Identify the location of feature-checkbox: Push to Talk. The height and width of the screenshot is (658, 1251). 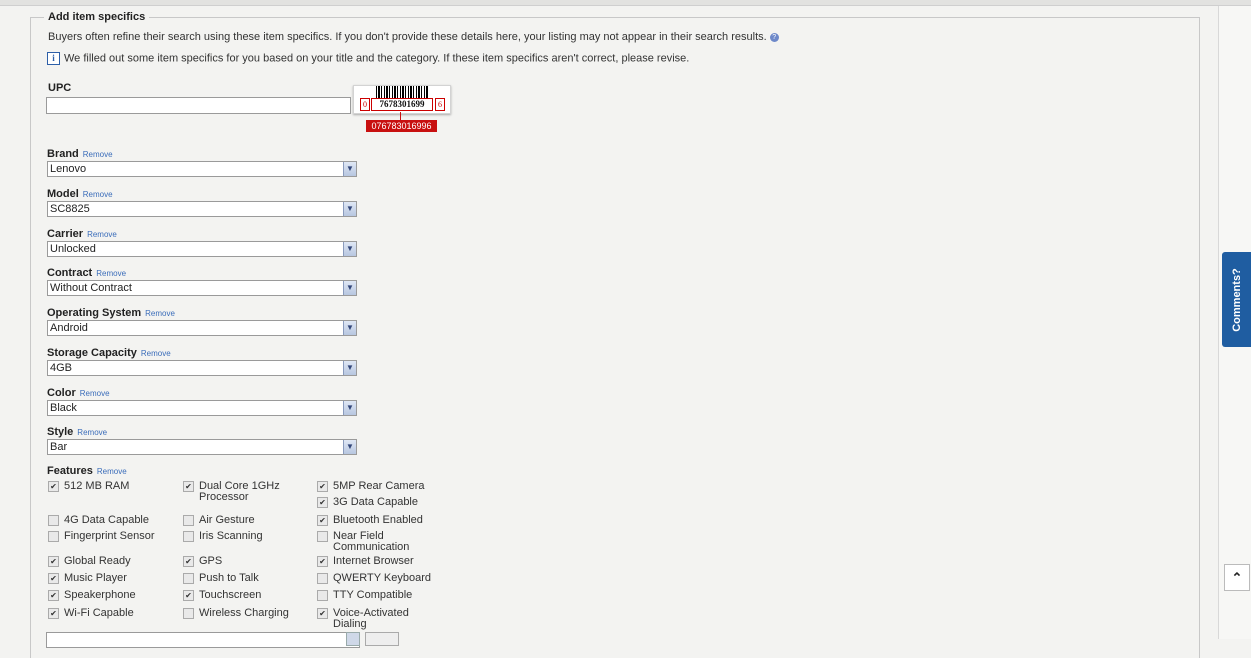
(221, 578).